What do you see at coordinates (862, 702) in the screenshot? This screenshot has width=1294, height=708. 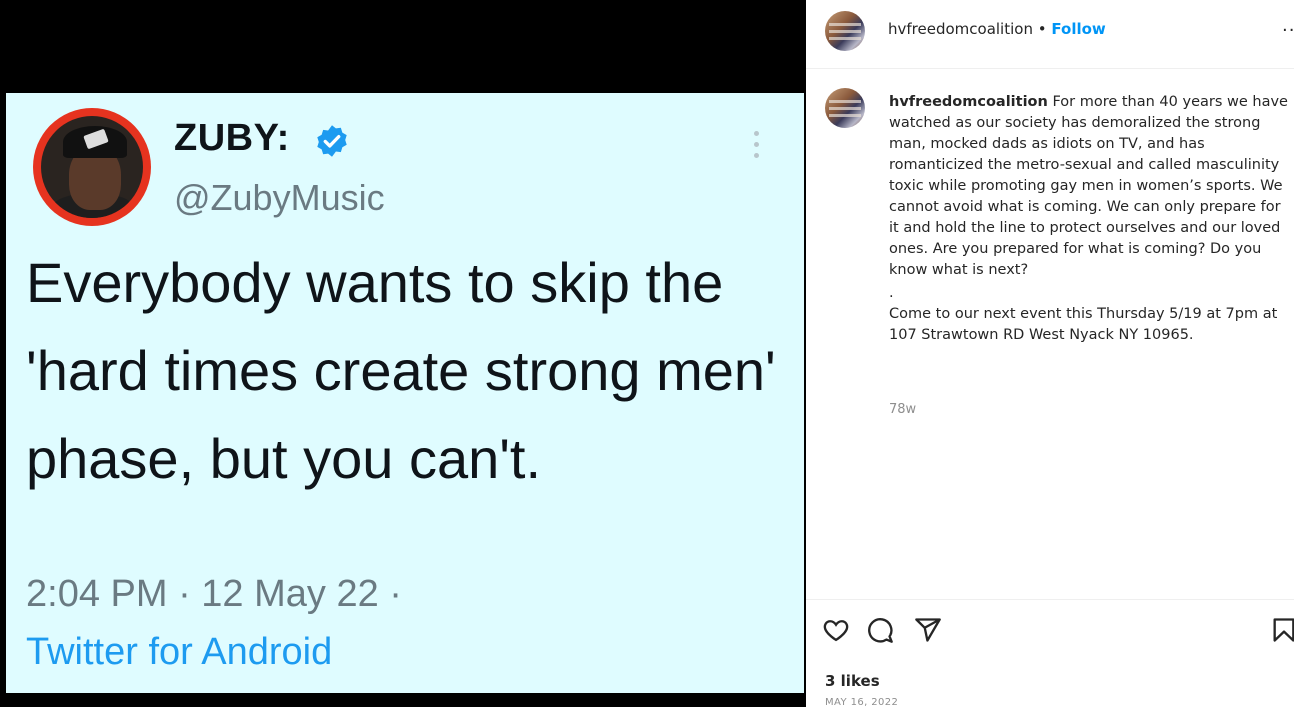 I see `post-date: MAY 16, 2022` at bounding box center [862, 702].